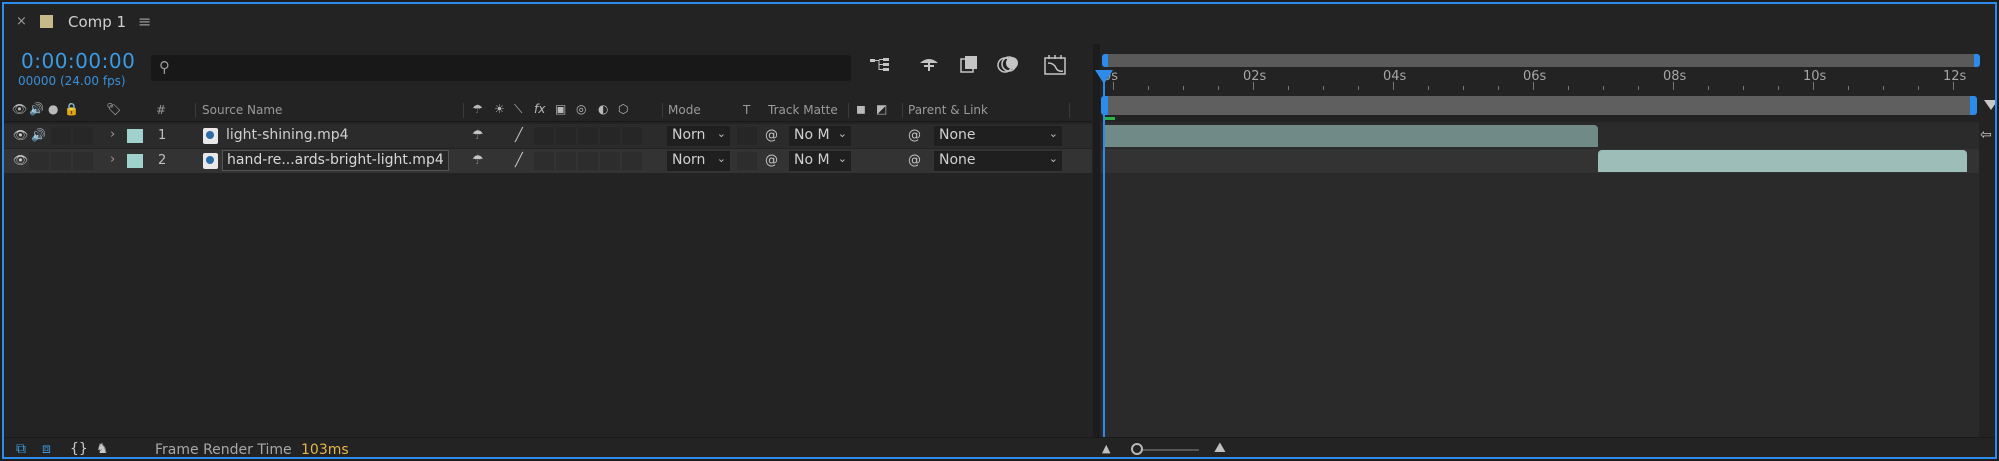 The height and width of the screenshot is (461, 1999). Describe the element at coordinates (803, 110) in the screenshot. I see `track-matte-column-header: Track Matte` at that location.